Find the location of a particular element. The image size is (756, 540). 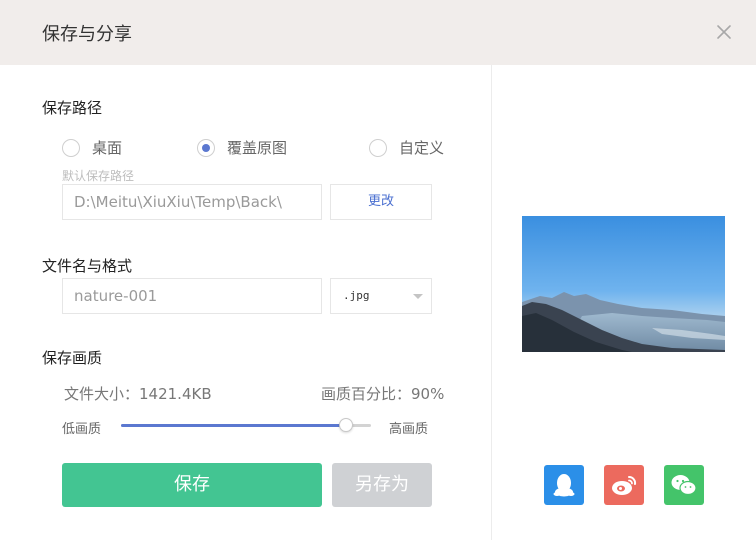

file-size-text: 文件大小：1421.4KB is located at coordinates (138, 394).